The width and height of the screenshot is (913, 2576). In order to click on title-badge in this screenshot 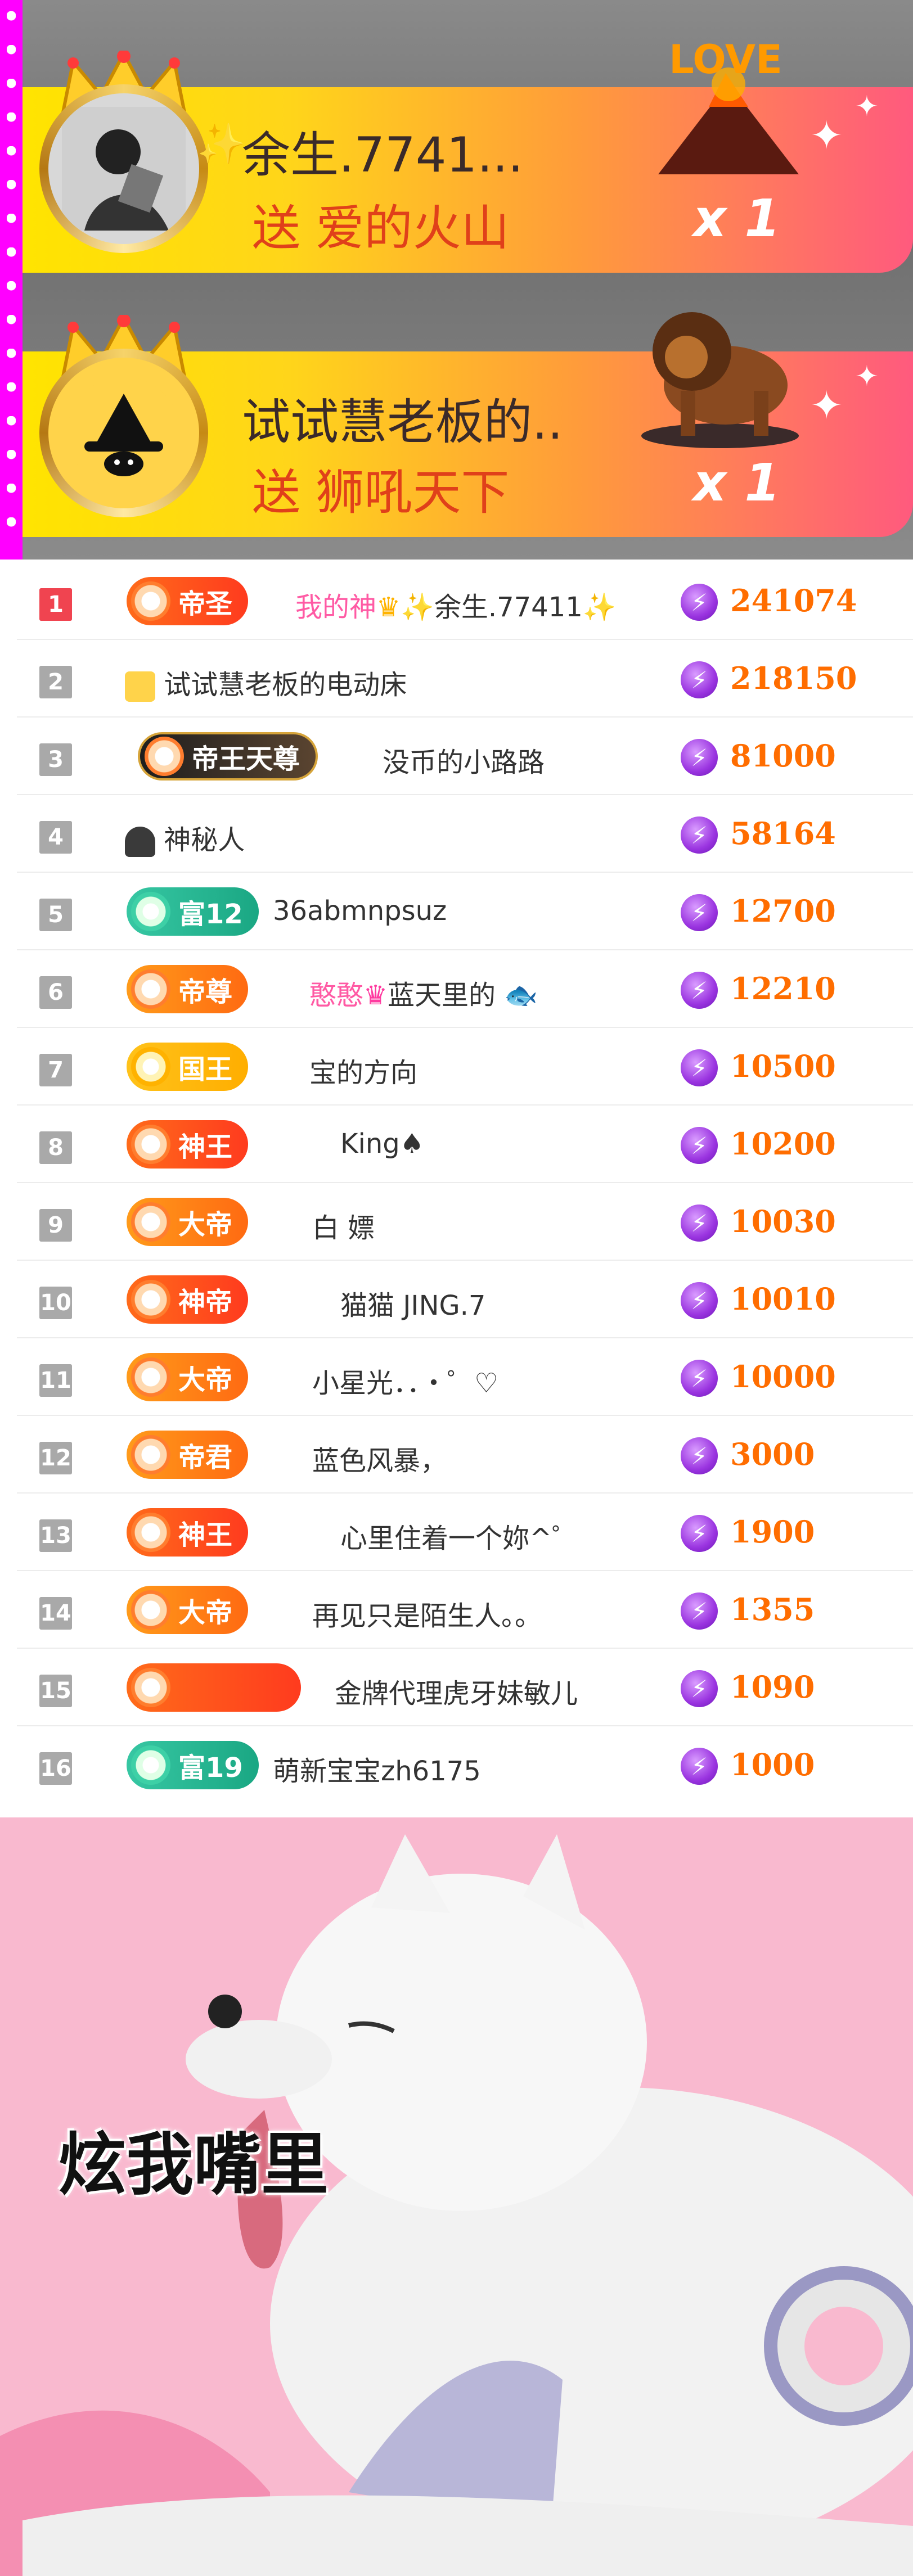, I will do `click(214, 1688)`.